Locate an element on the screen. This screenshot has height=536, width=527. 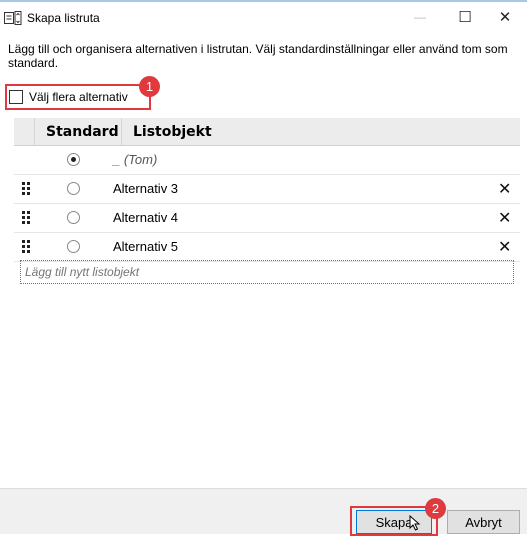
table-header: Standard Listobjekt is located at coordinates (267, 132).